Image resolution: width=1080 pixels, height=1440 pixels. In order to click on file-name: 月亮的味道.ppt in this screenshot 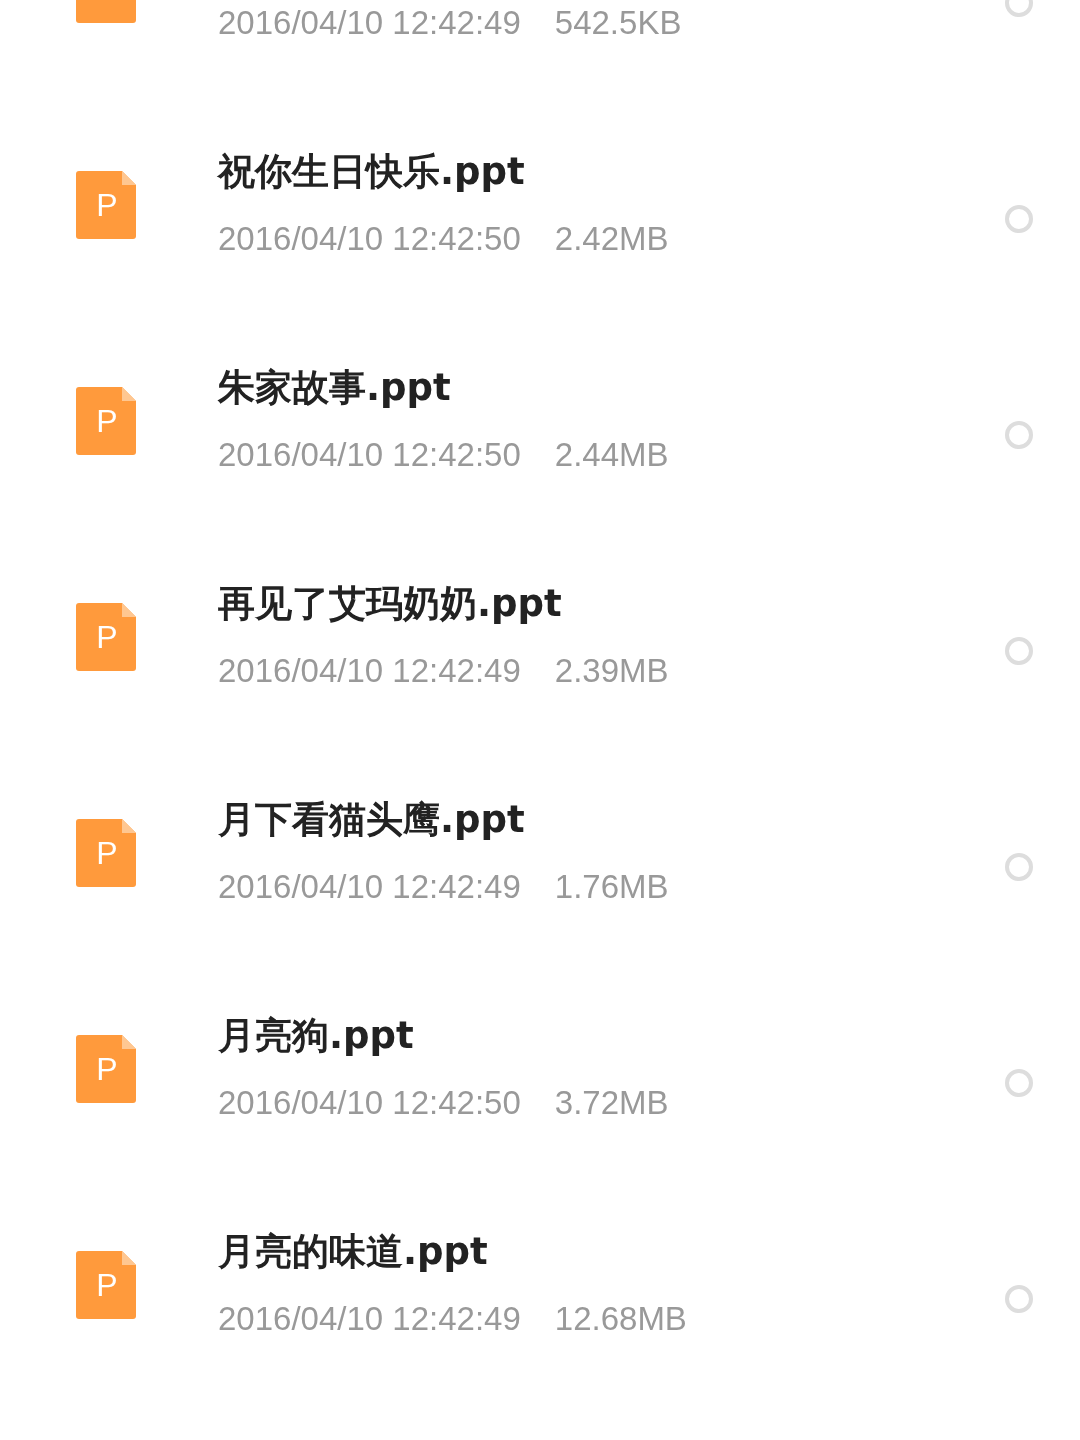, I will do `click(353, 1252)`.